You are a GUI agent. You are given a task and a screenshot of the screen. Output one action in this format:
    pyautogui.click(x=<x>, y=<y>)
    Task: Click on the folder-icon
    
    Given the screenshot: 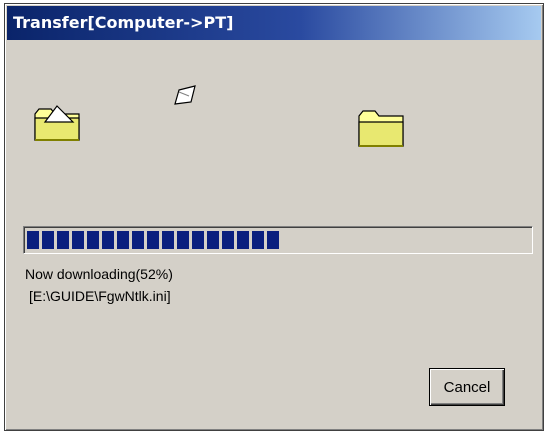 What is the action you would take?
    pyautogui.click(x=381, y=128)
    